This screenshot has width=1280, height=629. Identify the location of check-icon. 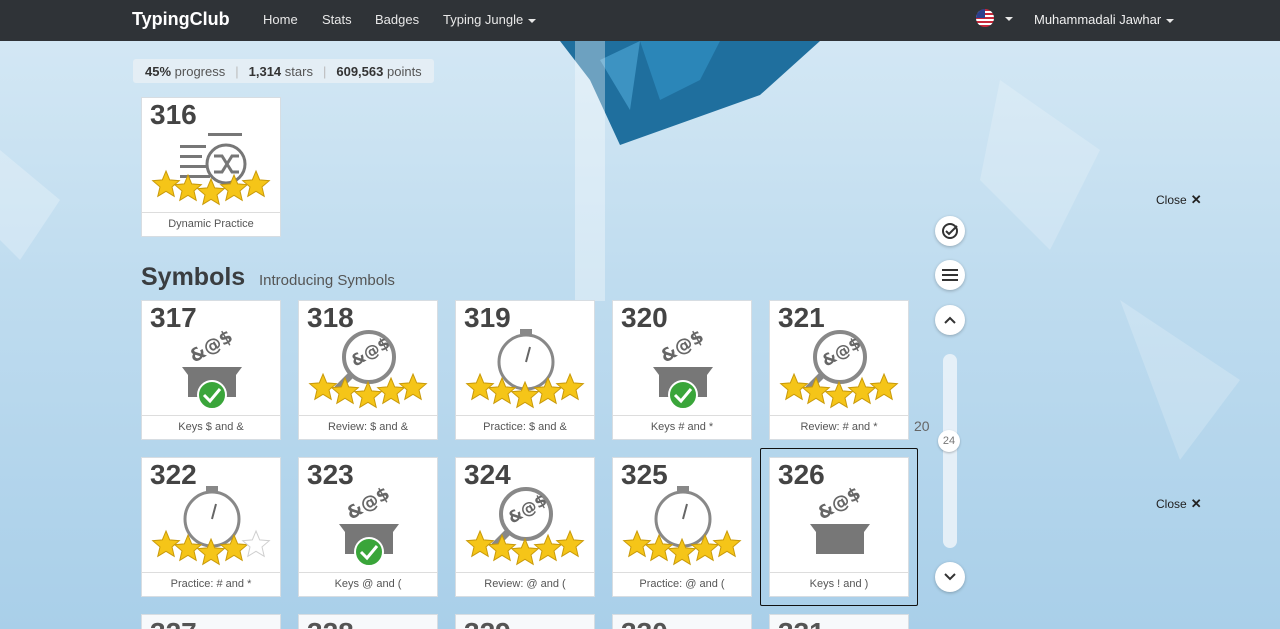
(212, 395).